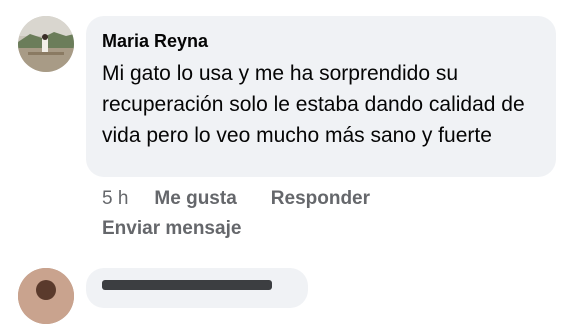 The image size is (575, 324). I want to click on profile-photo, so click(46, 44).